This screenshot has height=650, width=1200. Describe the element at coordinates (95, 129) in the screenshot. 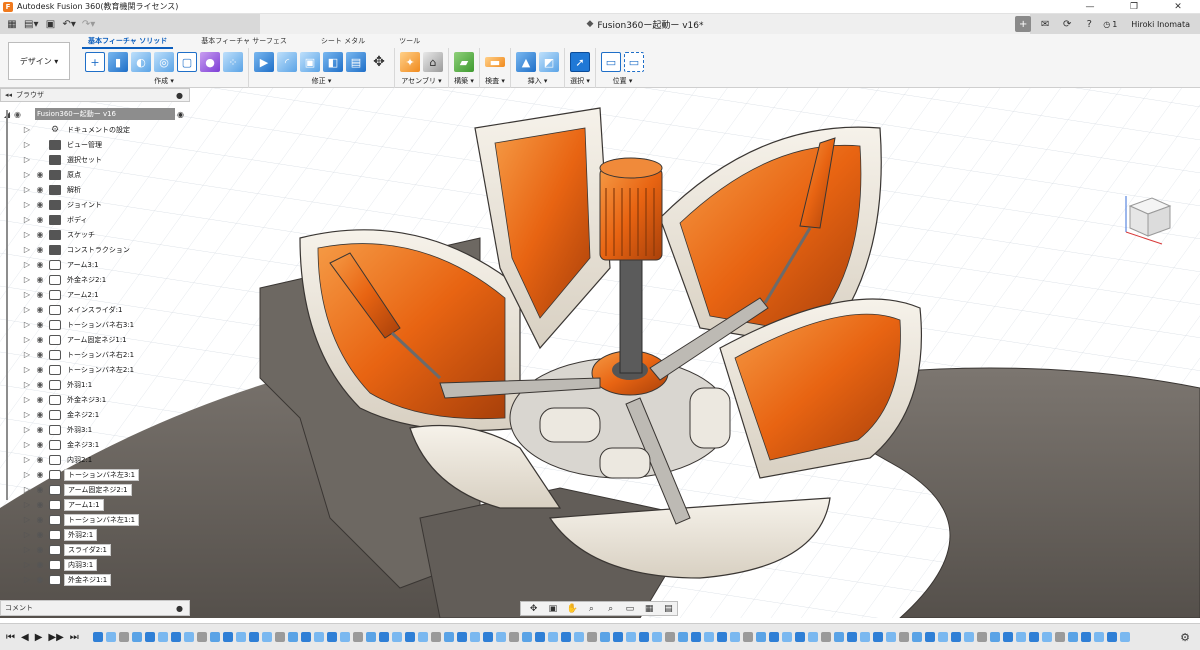

I see `browser-item: ▷ ⚙ ドキュメントの設定` at that location.